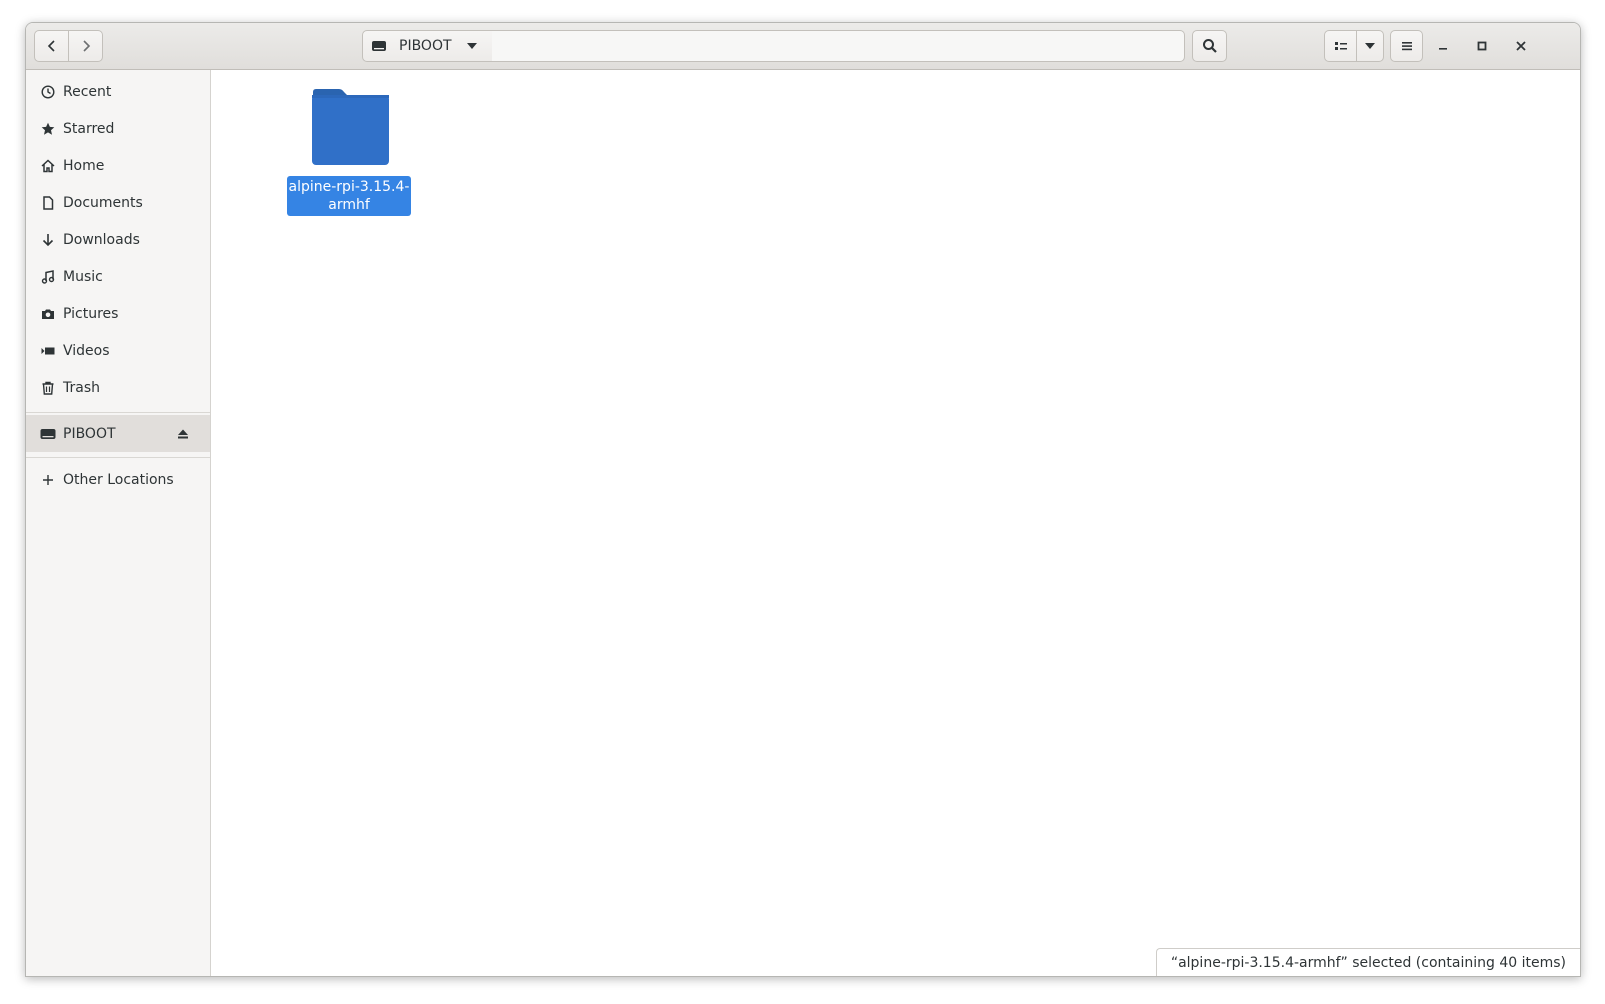  Describe the element at coordinates (48, 203) in the screenshot. I see `document-icon` at that location.